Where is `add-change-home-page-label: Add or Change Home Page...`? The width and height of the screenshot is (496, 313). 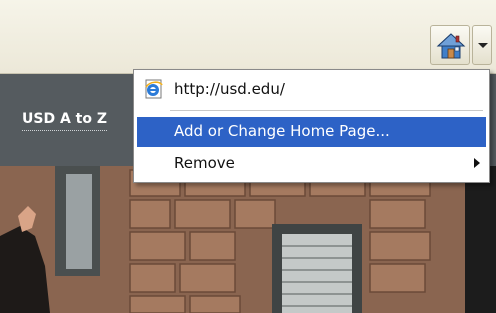 add-change-home-page-label: Add or Change Home Page... is located at coordinates (282, 131).